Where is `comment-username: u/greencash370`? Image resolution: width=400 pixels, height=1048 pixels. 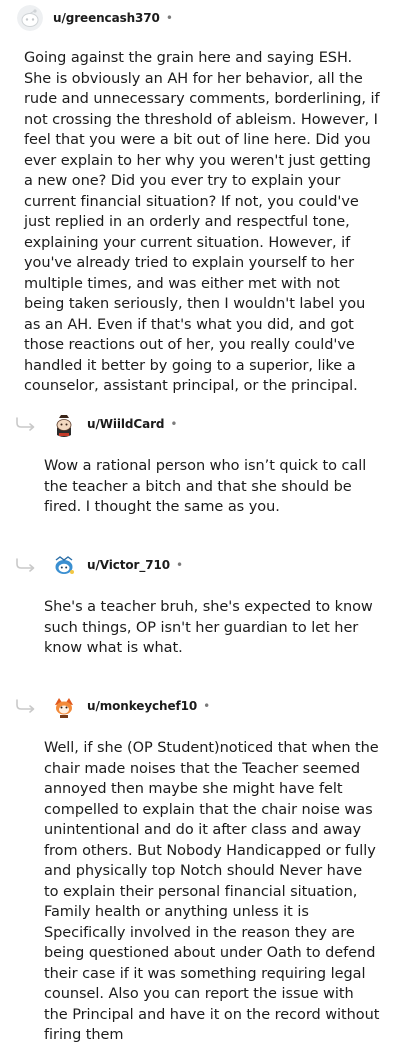
comment-username: u/greencash370 is located at coordinates (106, 18).